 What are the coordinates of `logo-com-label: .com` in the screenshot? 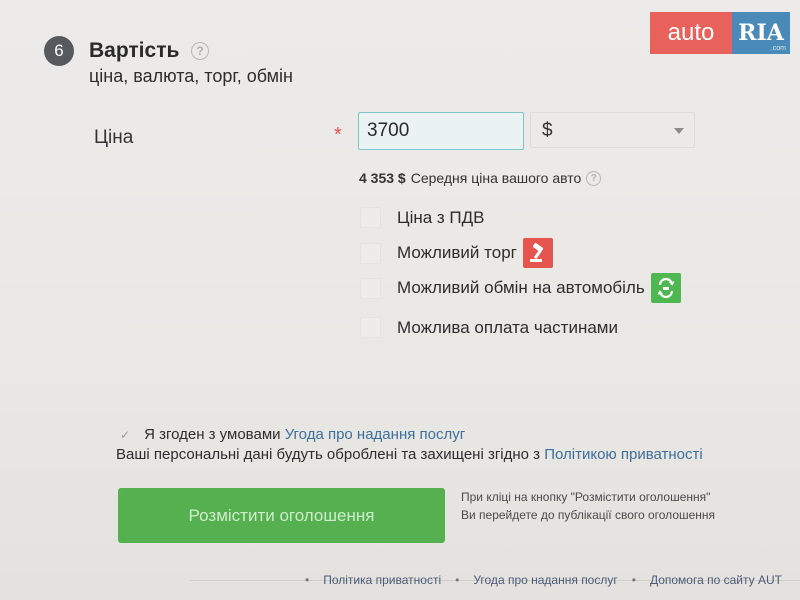 It's located at (778, 48).